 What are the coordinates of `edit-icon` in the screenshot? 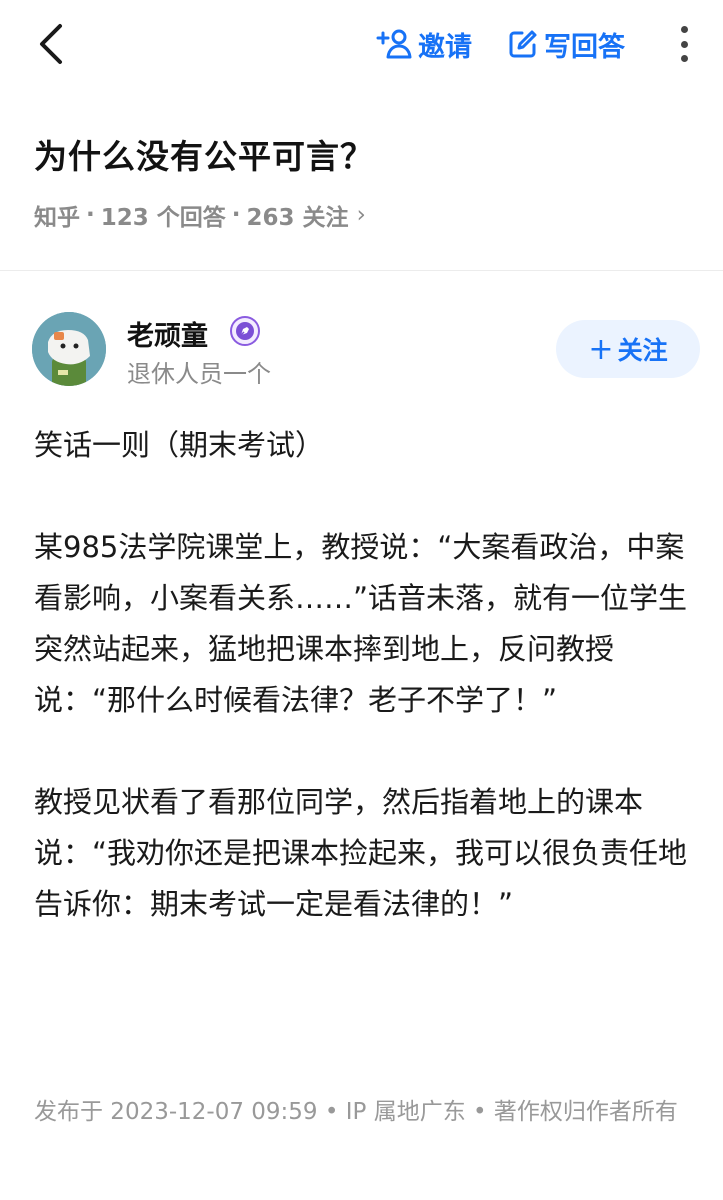 It's located at (523, 44).